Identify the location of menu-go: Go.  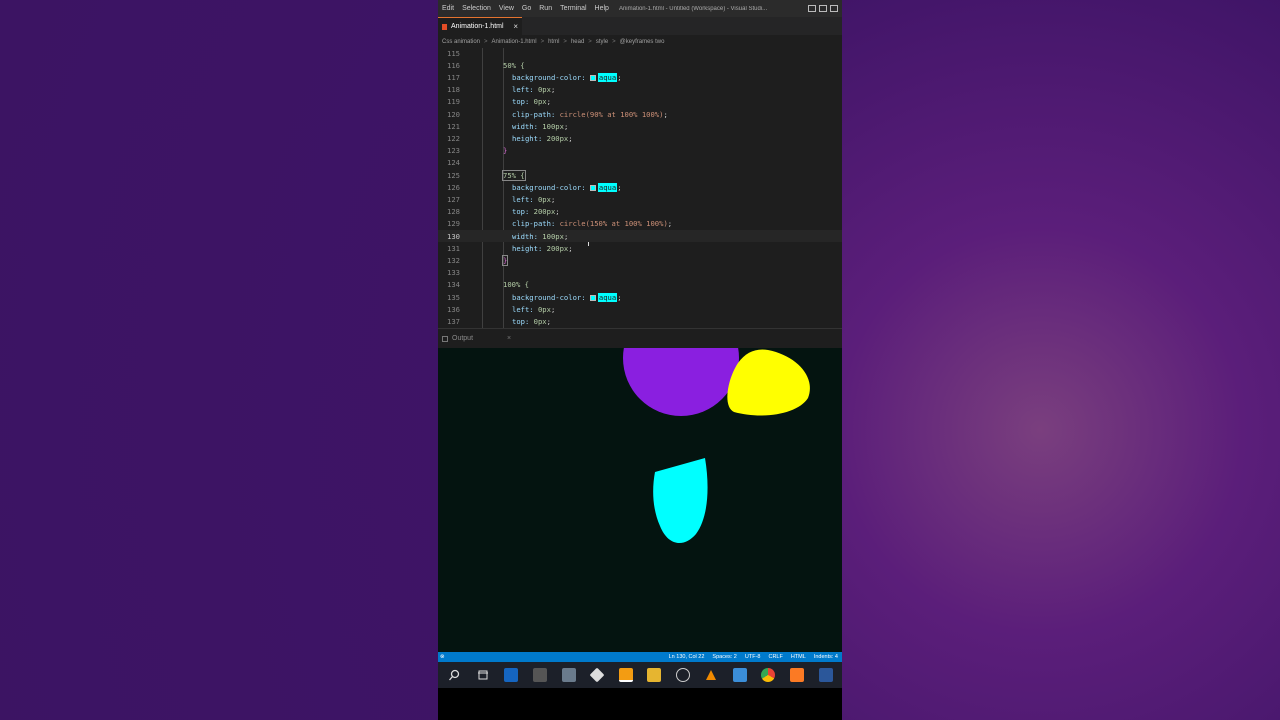
(526, 8).